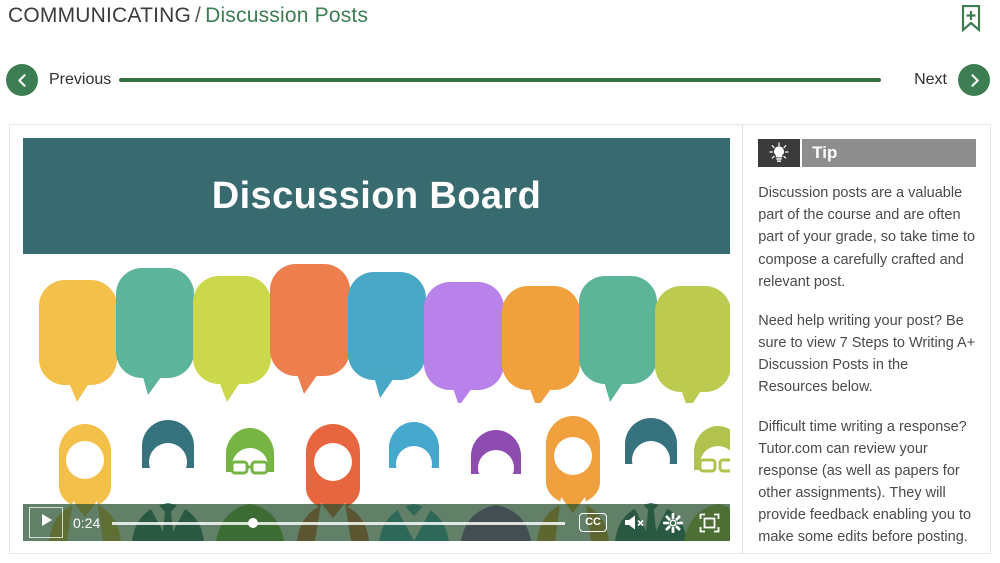  What do you see at coordinates (651, 522) in the screenshot?
I see `video-control-buttons: CC` at bounding box center [651, 522].